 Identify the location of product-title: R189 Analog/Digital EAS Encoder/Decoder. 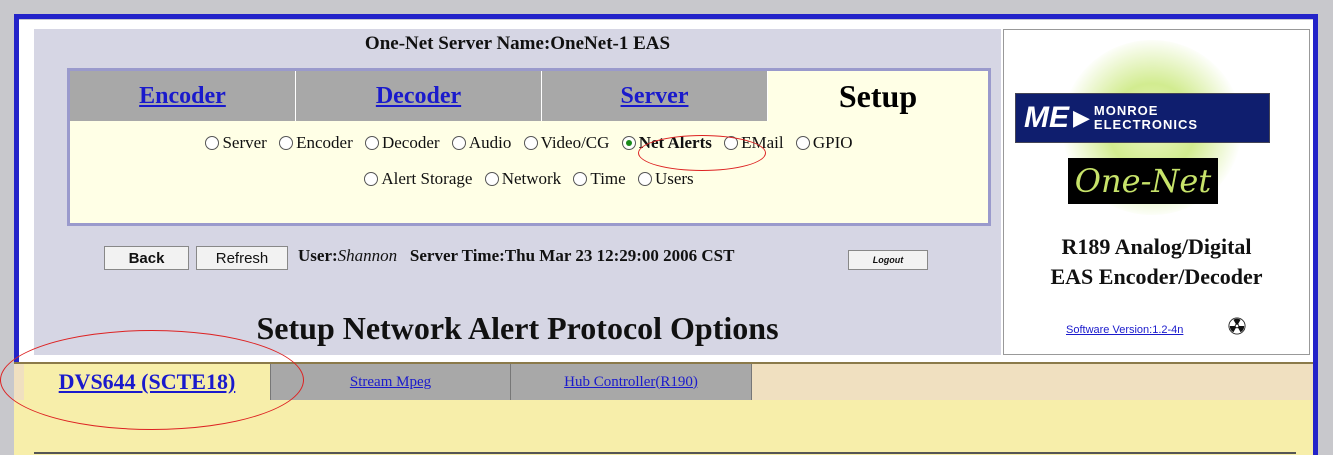
(1156, 261).